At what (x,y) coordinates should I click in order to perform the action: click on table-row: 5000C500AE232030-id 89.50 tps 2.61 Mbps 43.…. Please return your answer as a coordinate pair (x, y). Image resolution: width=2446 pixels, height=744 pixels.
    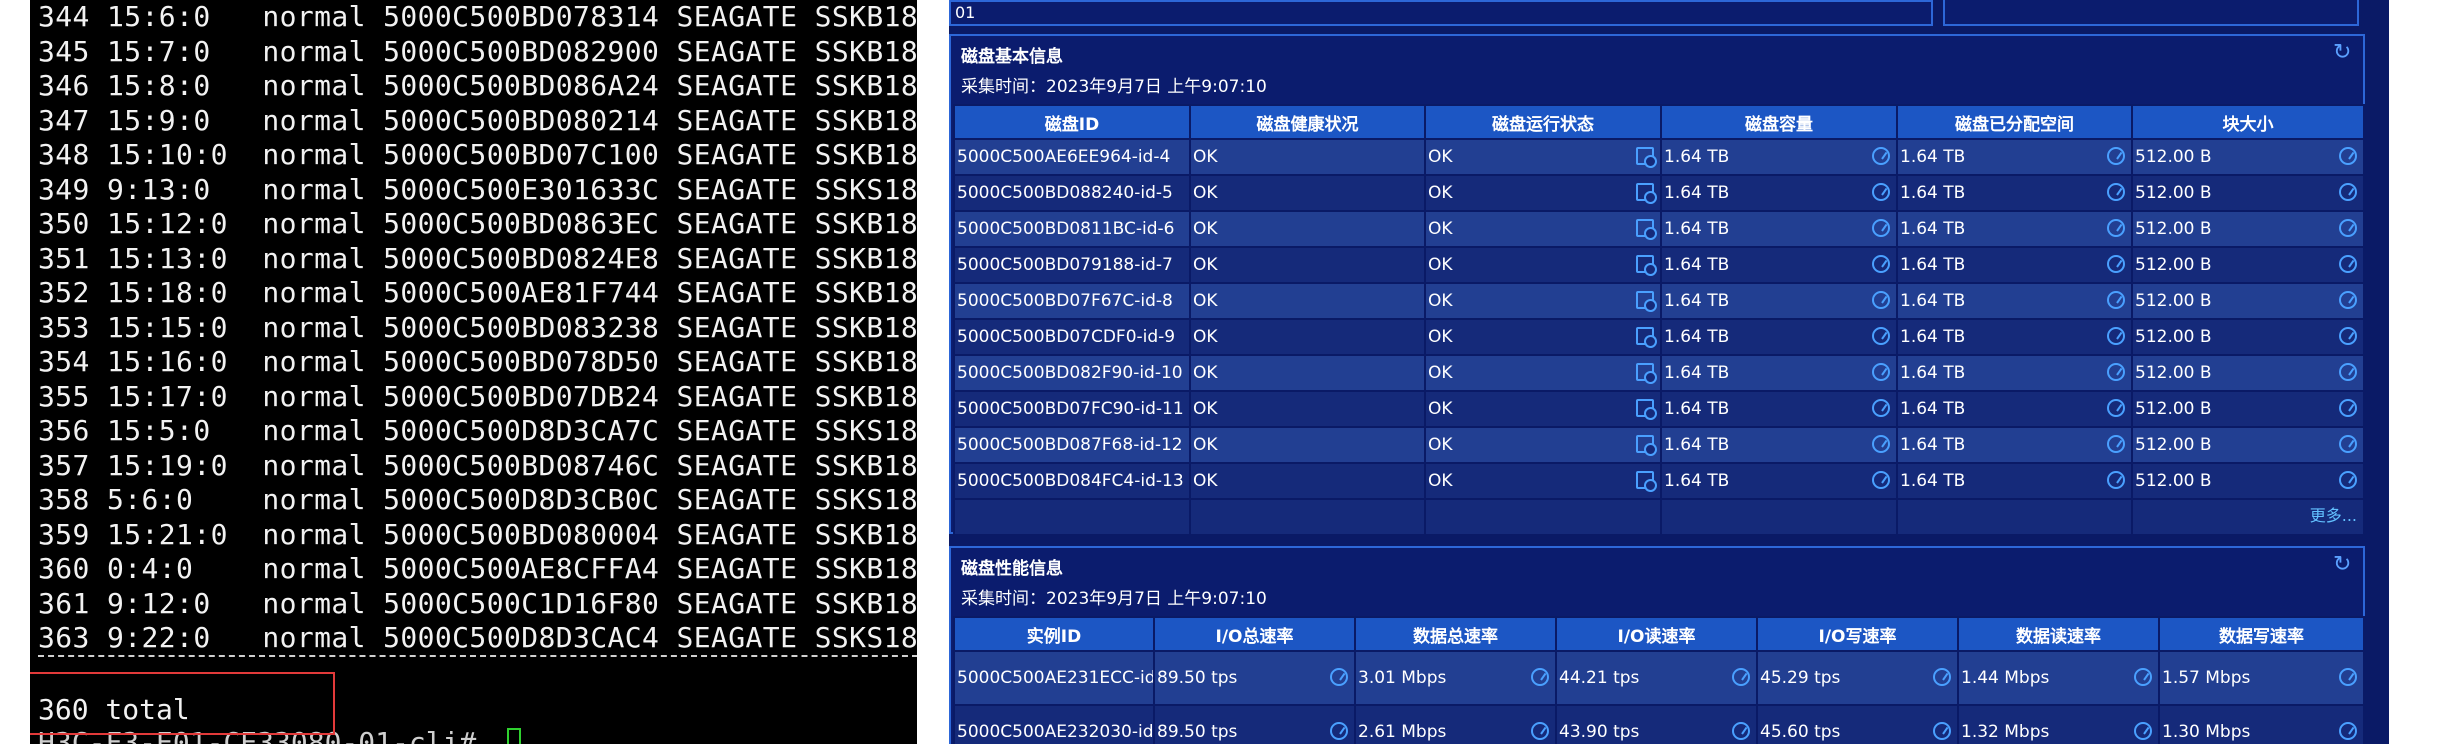
    Looking at the image, I should click on (1659, 724).